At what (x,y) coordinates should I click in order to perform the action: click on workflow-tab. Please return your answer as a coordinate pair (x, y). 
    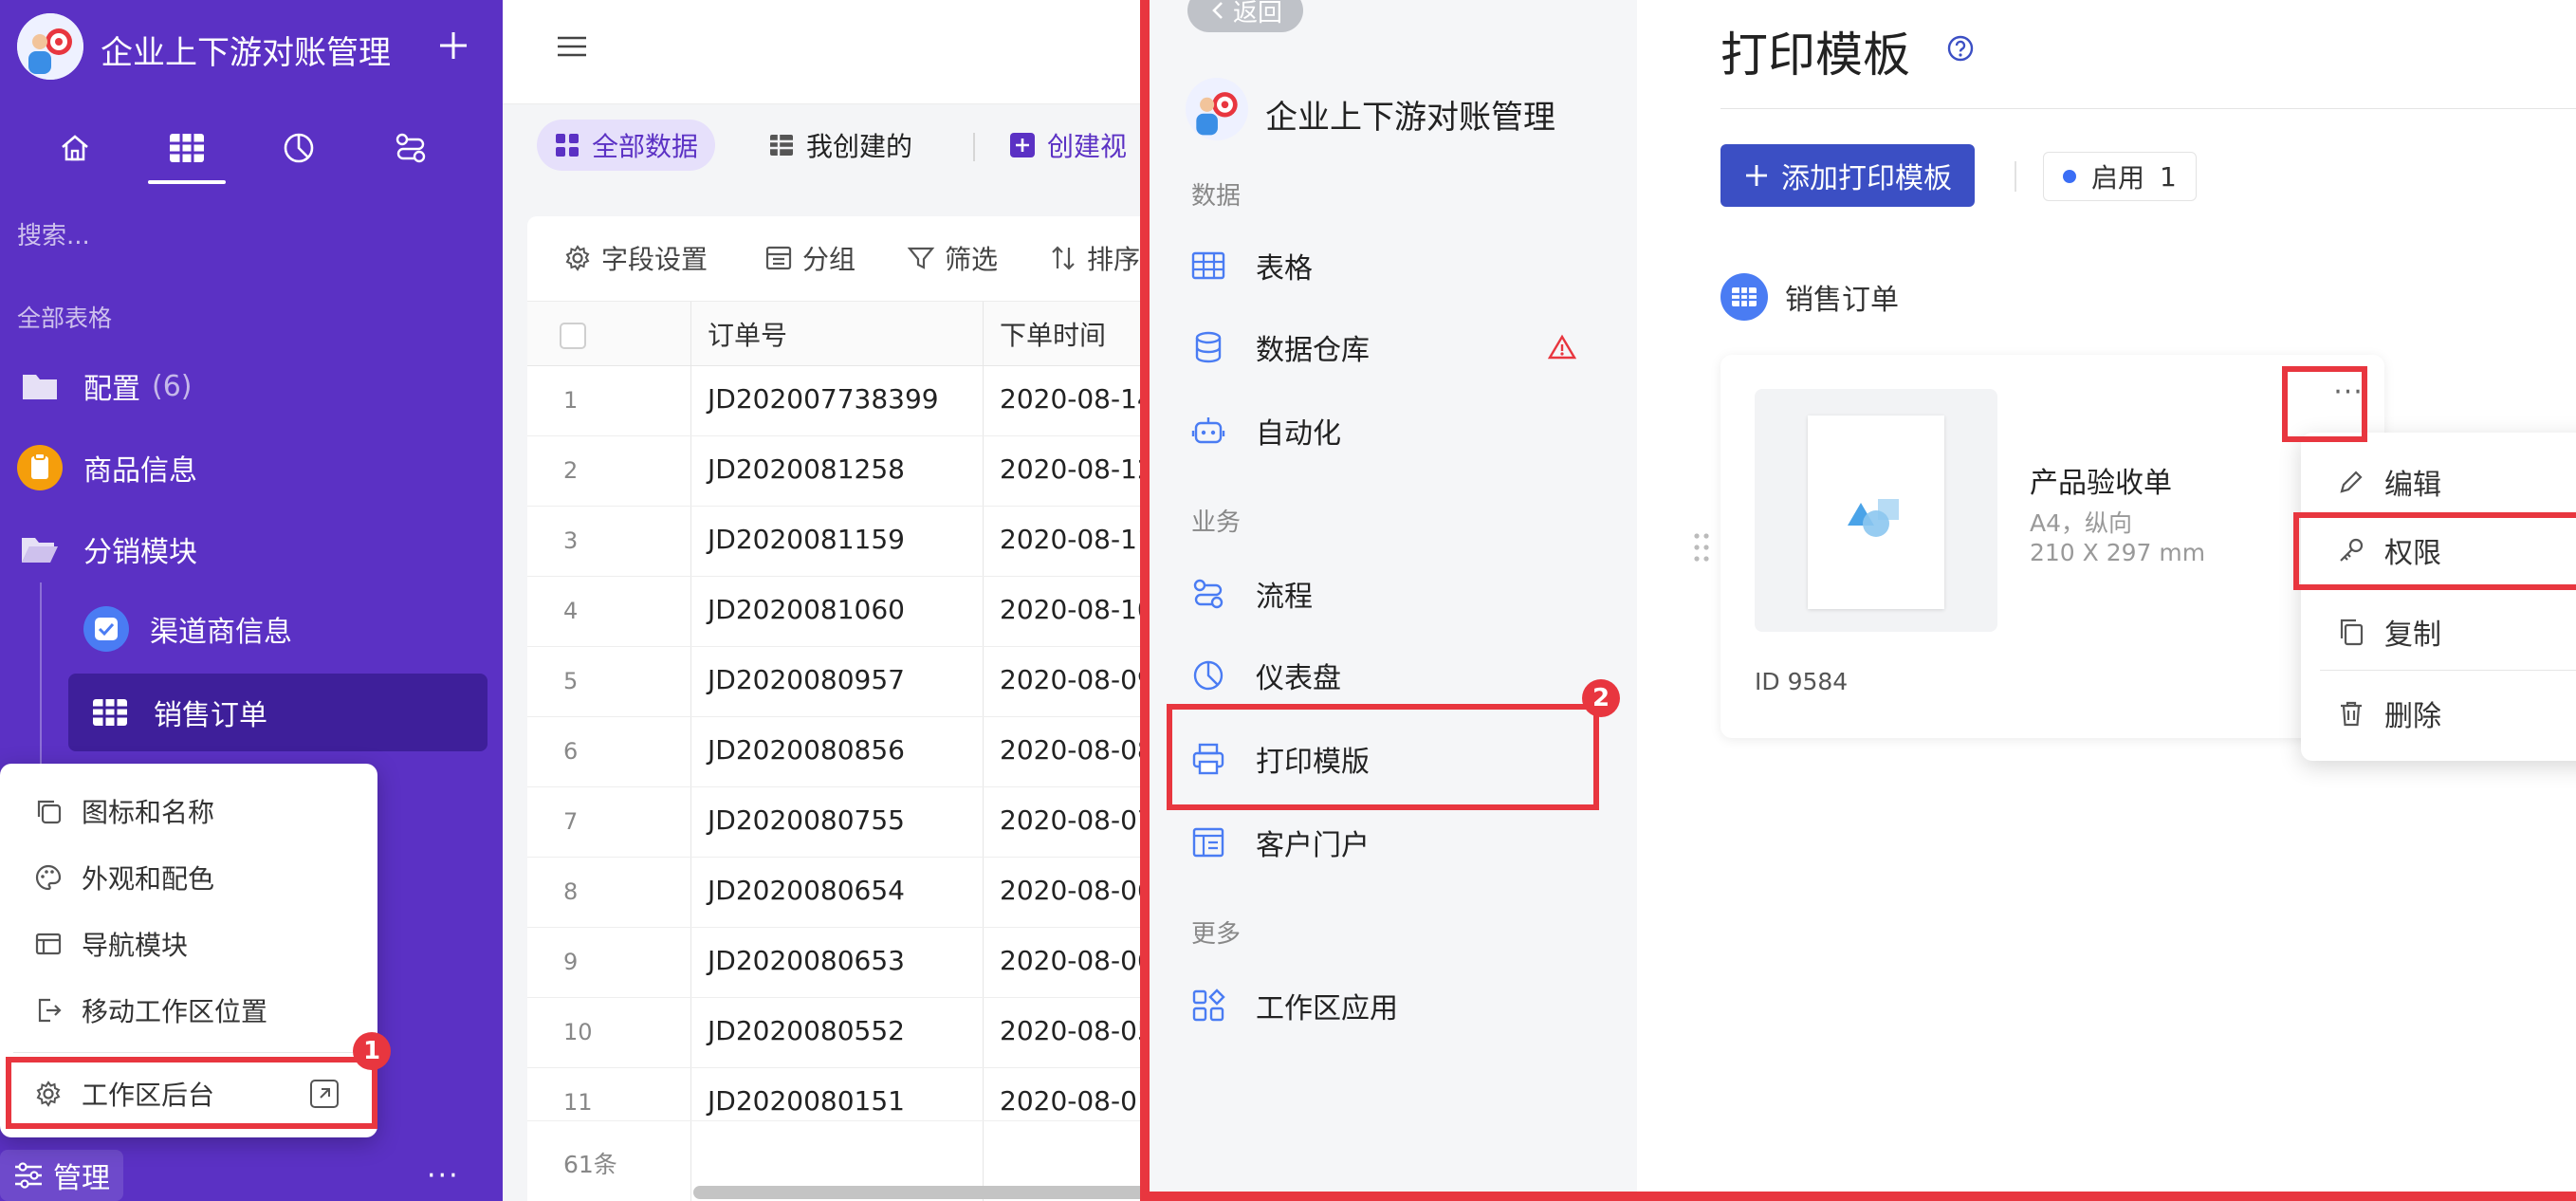
    Looking at the image, I should click on (411, 148).